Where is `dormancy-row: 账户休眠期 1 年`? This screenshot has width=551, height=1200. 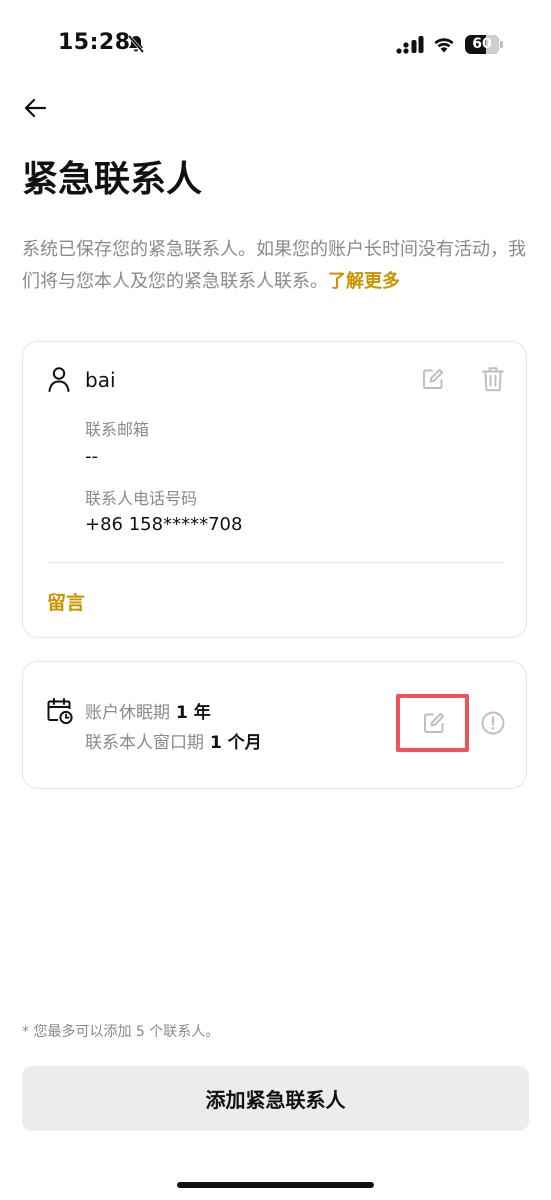
dormancy-row: 账户休眠期 1 年 is located at coordinates (148, 710).